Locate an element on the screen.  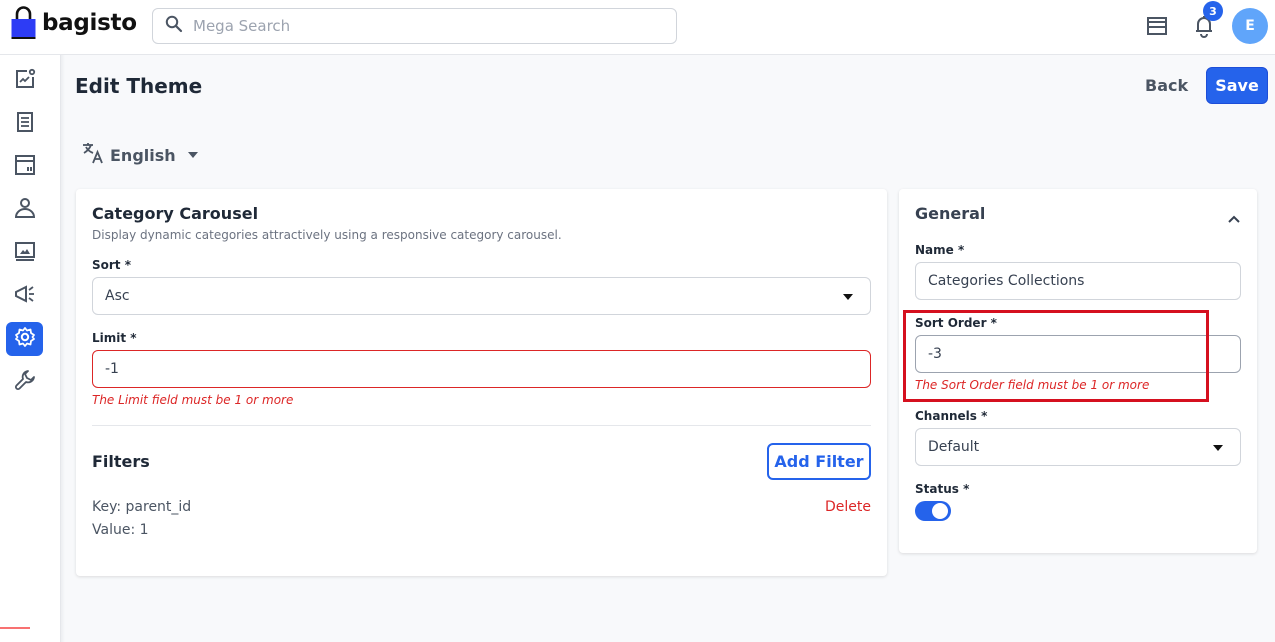
brand-logo: bagisto is located at coordinates (74, 23).